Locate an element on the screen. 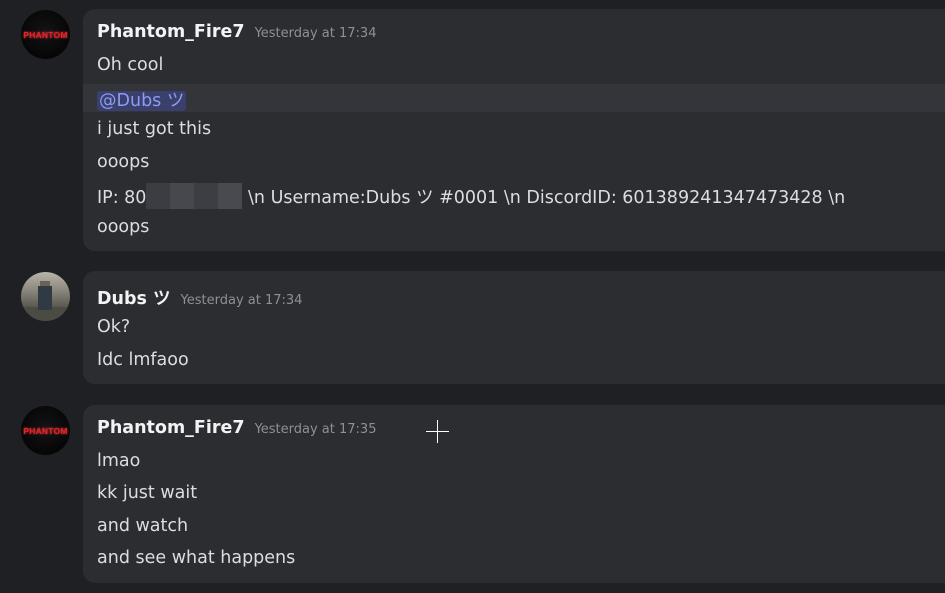  message-line: @Dubs ツ is located at coordinates (142, 99).